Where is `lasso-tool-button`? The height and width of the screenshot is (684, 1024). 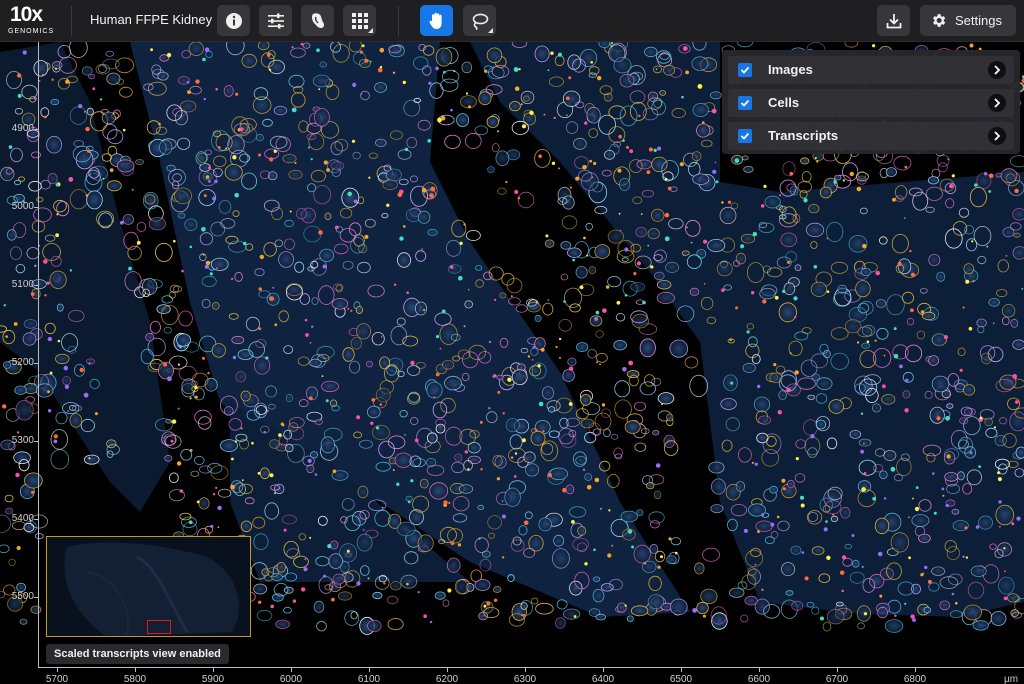 lasso-tool-button is located at coordinates (479, 20).